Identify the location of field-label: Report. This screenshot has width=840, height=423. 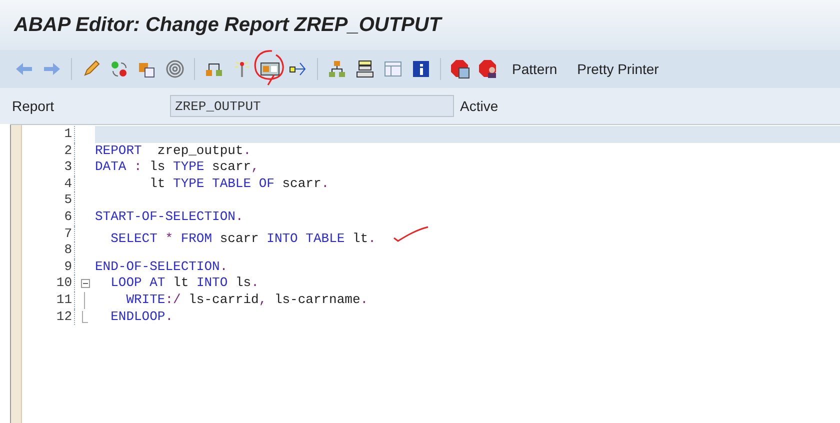
(34, 106).